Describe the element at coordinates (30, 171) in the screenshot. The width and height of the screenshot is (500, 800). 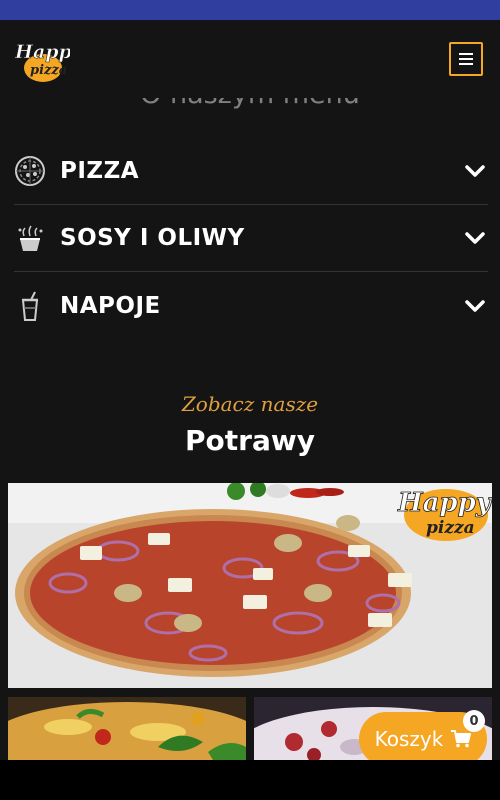
I see `pizza-icon` at that location.